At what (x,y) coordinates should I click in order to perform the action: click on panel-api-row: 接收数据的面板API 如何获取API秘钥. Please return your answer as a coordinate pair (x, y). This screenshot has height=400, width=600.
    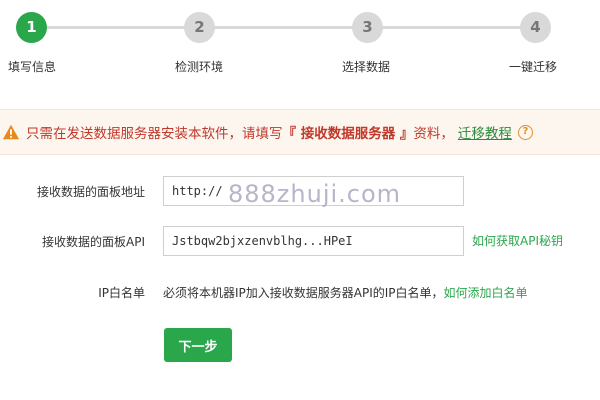
    Looking at the image, I should click on (300, 242).